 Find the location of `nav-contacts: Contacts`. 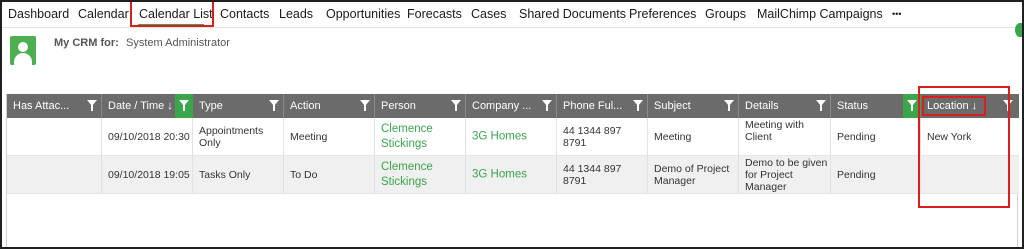

nav-contacts: Contacts is located at coordinates (244, 14).